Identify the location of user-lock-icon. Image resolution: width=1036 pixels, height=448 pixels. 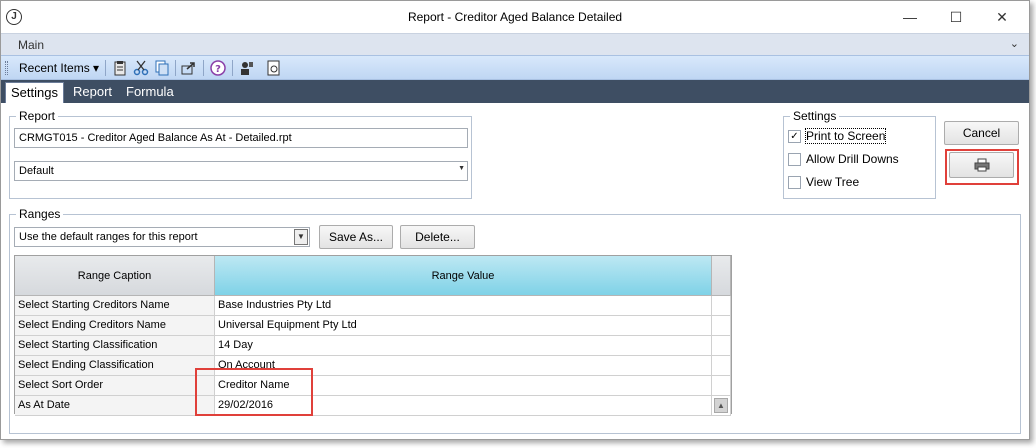
(247, 68).